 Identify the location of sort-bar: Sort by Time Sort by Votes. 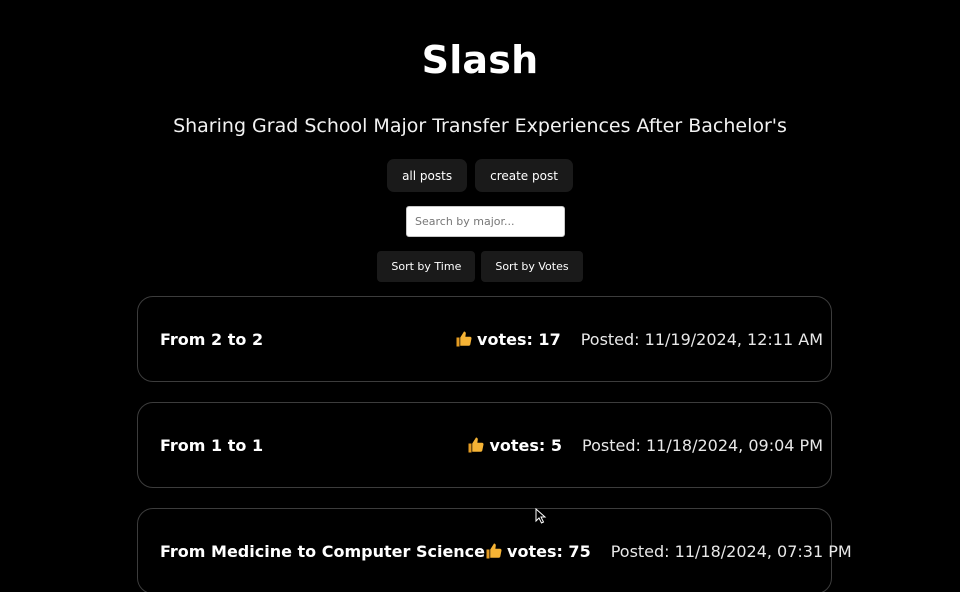
(480, 266).